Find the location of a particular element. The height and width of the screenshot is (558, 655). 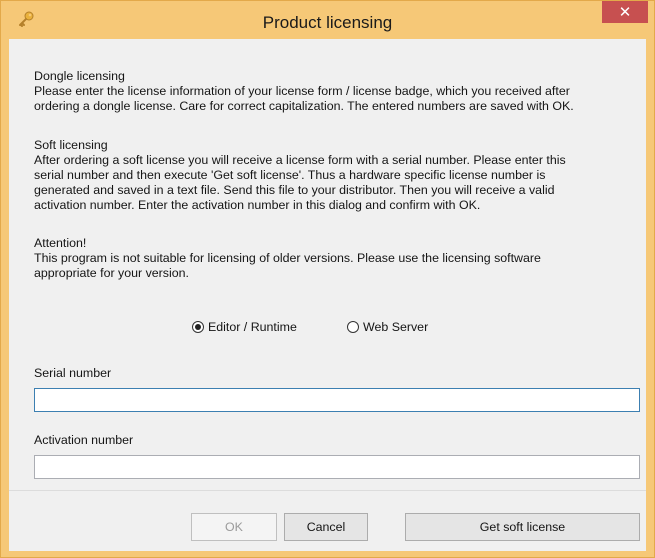

footer-divider is located at coordinates (327, 490).